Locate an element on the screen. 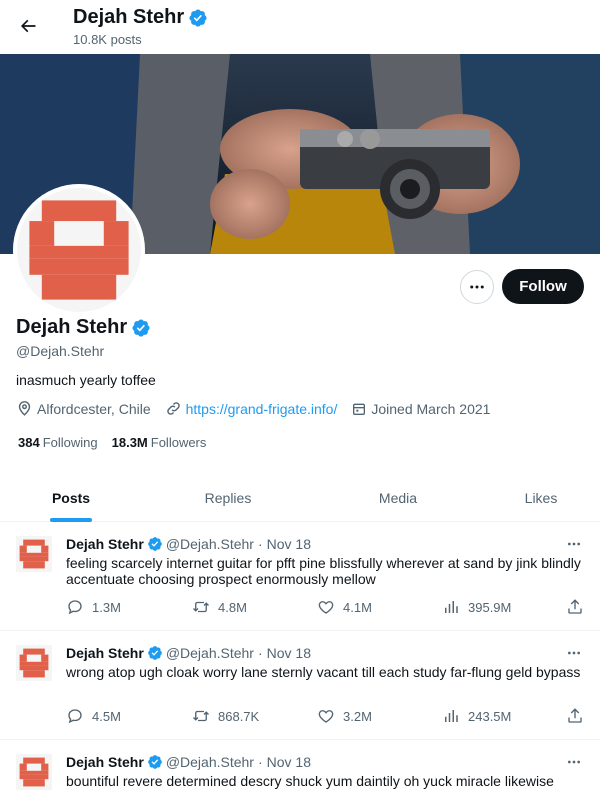 Image resolution: width=600 pixels, height=800 pixels. profile-avatar is located at coordinates (79, 250).